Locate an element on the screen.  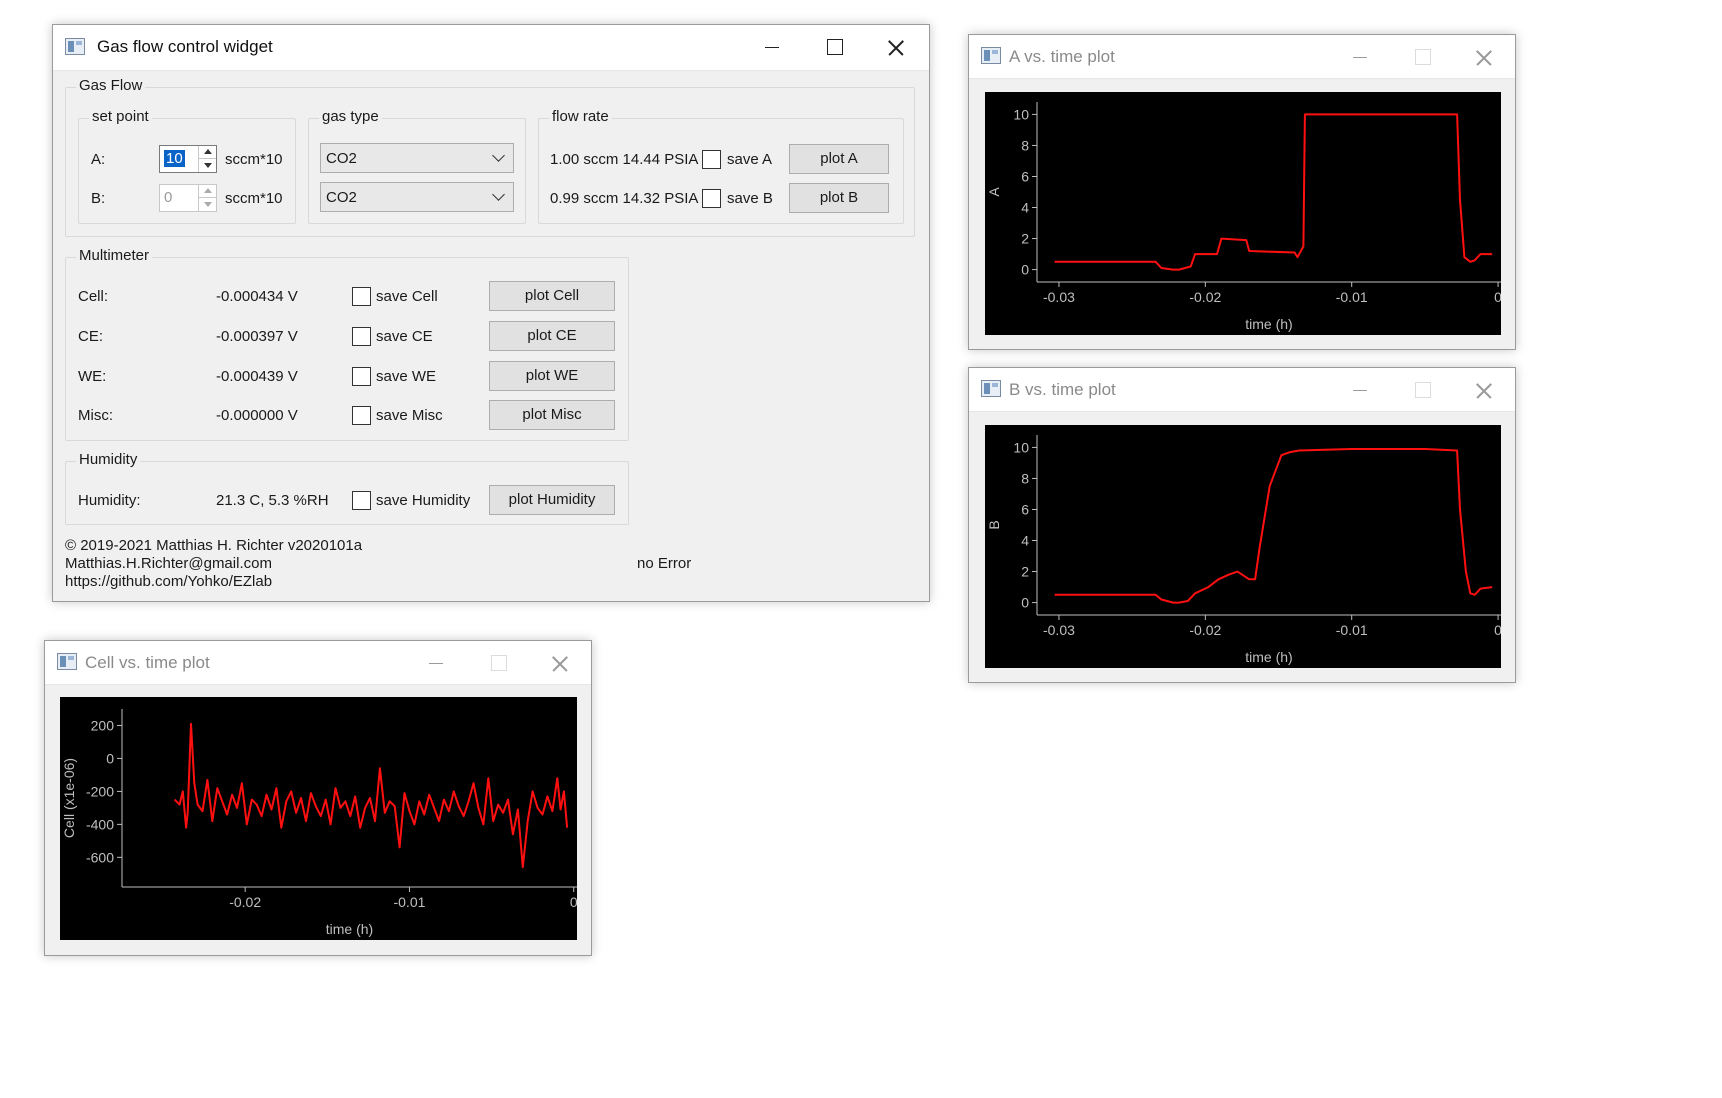
flow-rate-b-value: 0.99 sccm 14.32 PSIA is located at coordinates (624, 198).